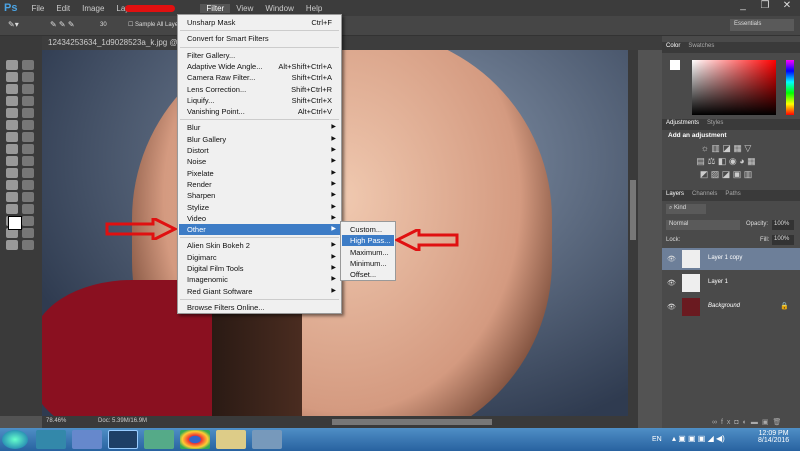 The image size is (800, 451). What do you see at coordinates (259, 195) in the screenshot?
I see `menu-item-sharpen: Sharpen ▶` at bounding box center [259, 195].